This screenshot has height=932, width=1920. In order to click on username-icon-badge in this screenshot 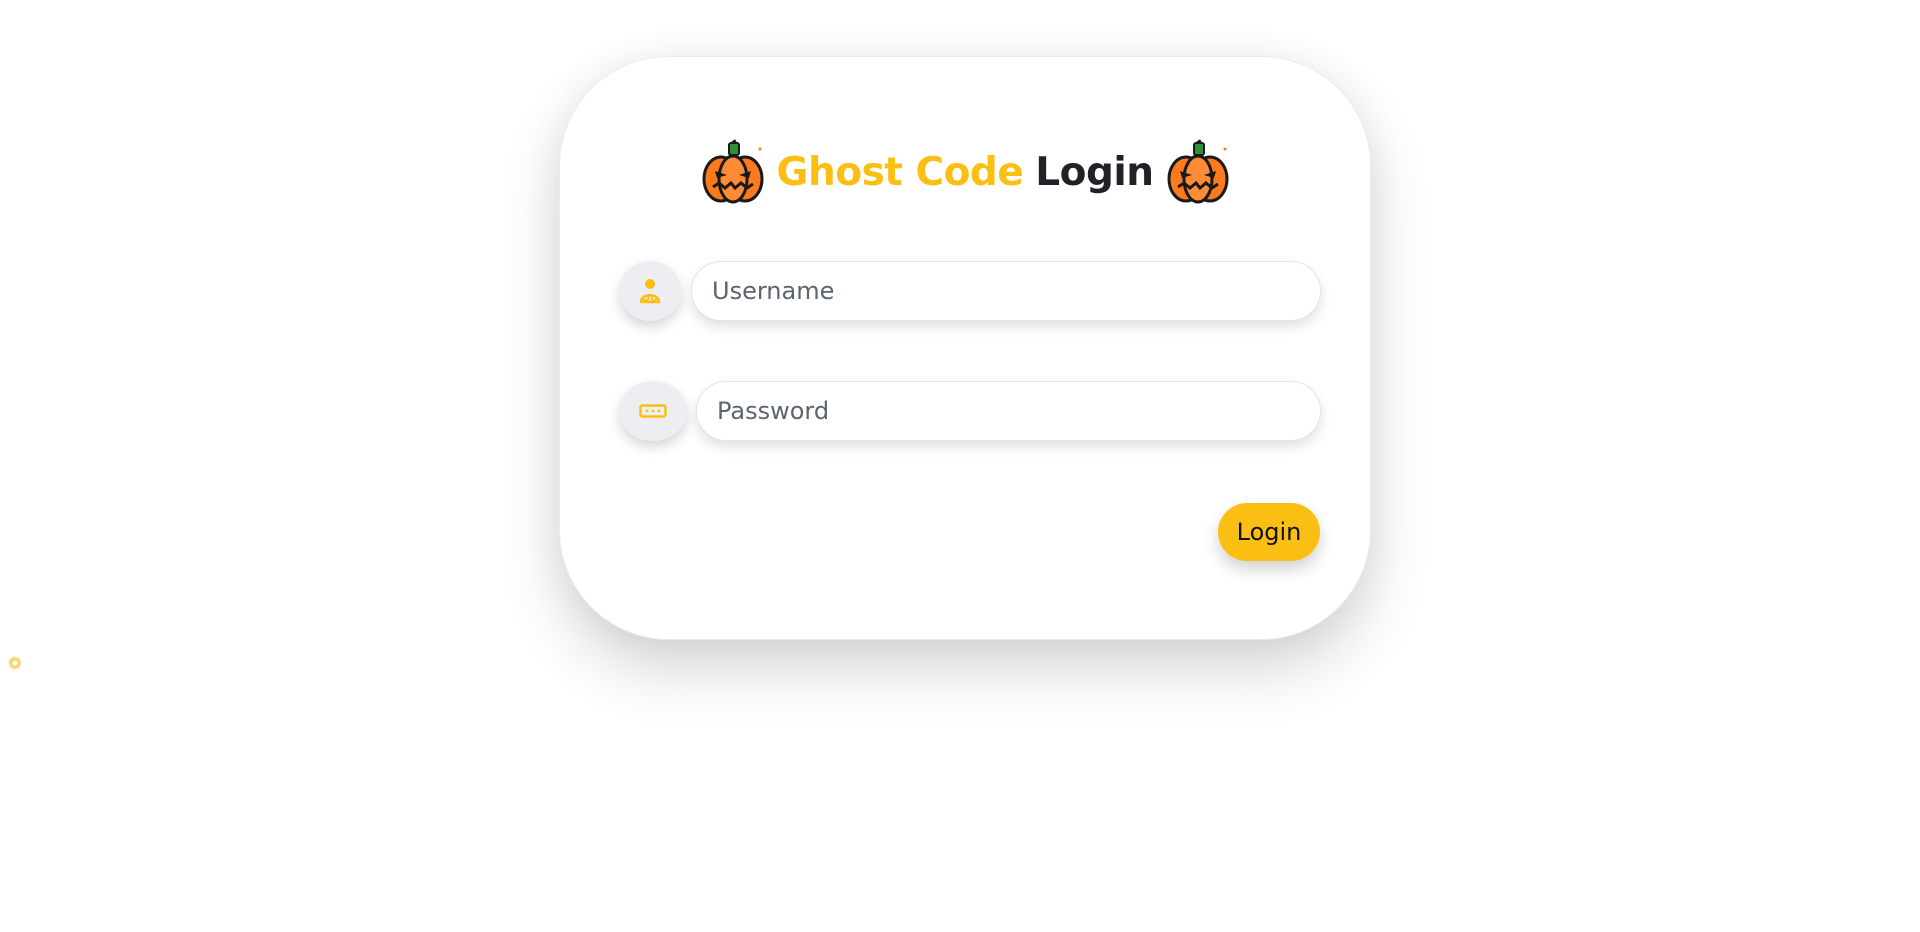, I will do `click(650, 291)`.